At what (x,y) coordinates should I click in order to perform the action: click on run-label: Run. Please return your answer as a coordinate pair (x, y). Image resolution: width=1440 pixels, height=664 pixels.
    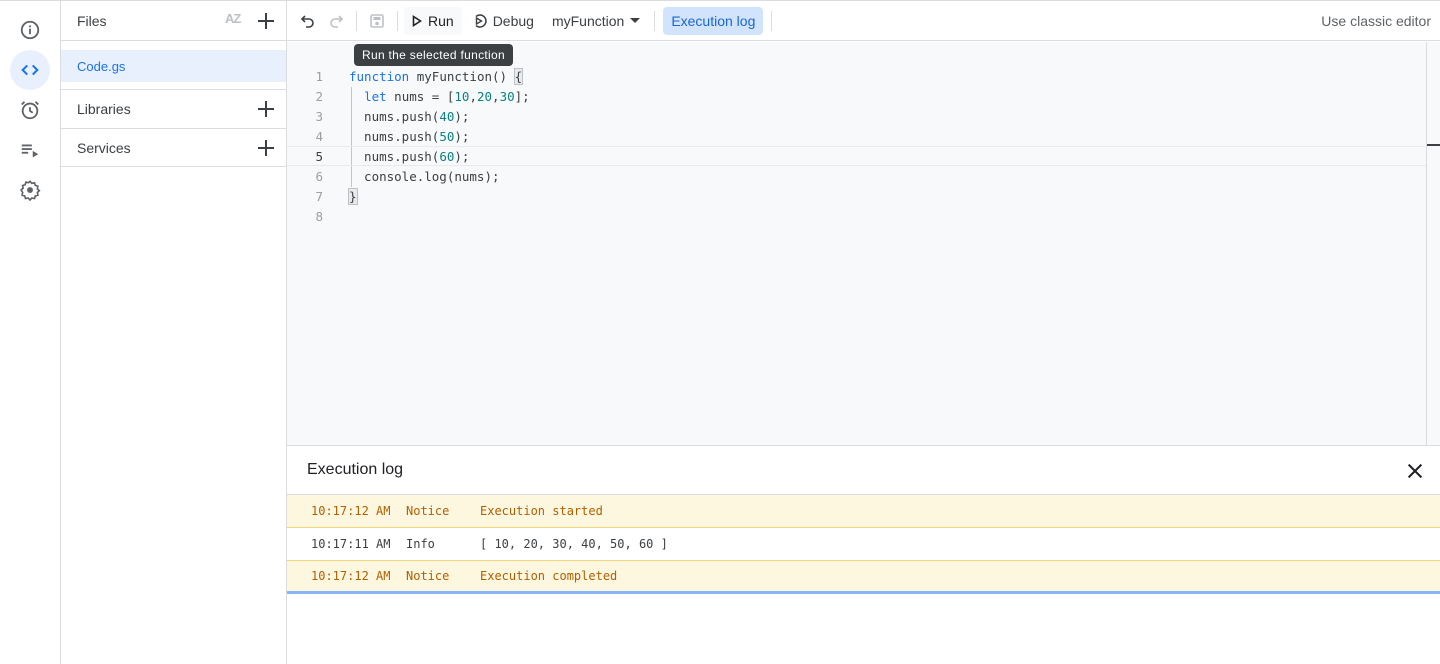
    Looking at the image, I should click on (441, 20).